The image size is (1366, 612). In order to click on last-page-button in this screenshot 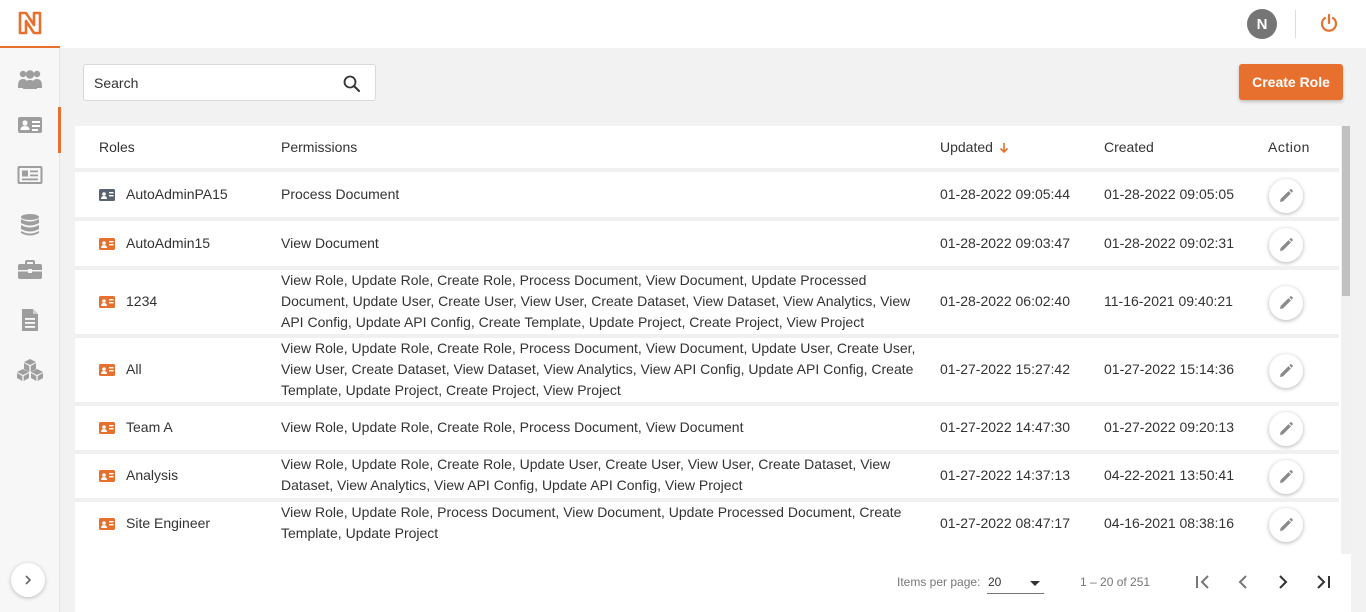, I will do `click(1323, 582)`.